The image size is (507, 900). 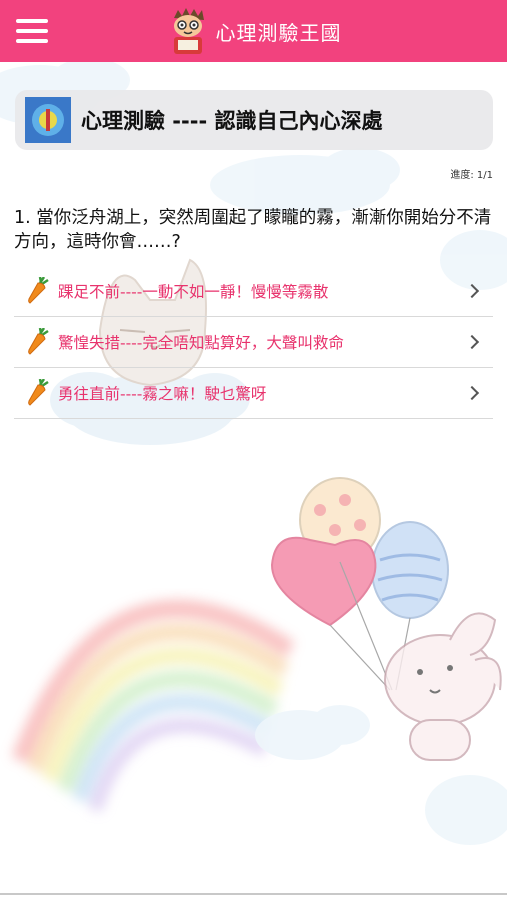 I want to click on answer-option-1: 踝足不前----一動不如一靜！慢慢等霧散, so click(x=253, y=291).